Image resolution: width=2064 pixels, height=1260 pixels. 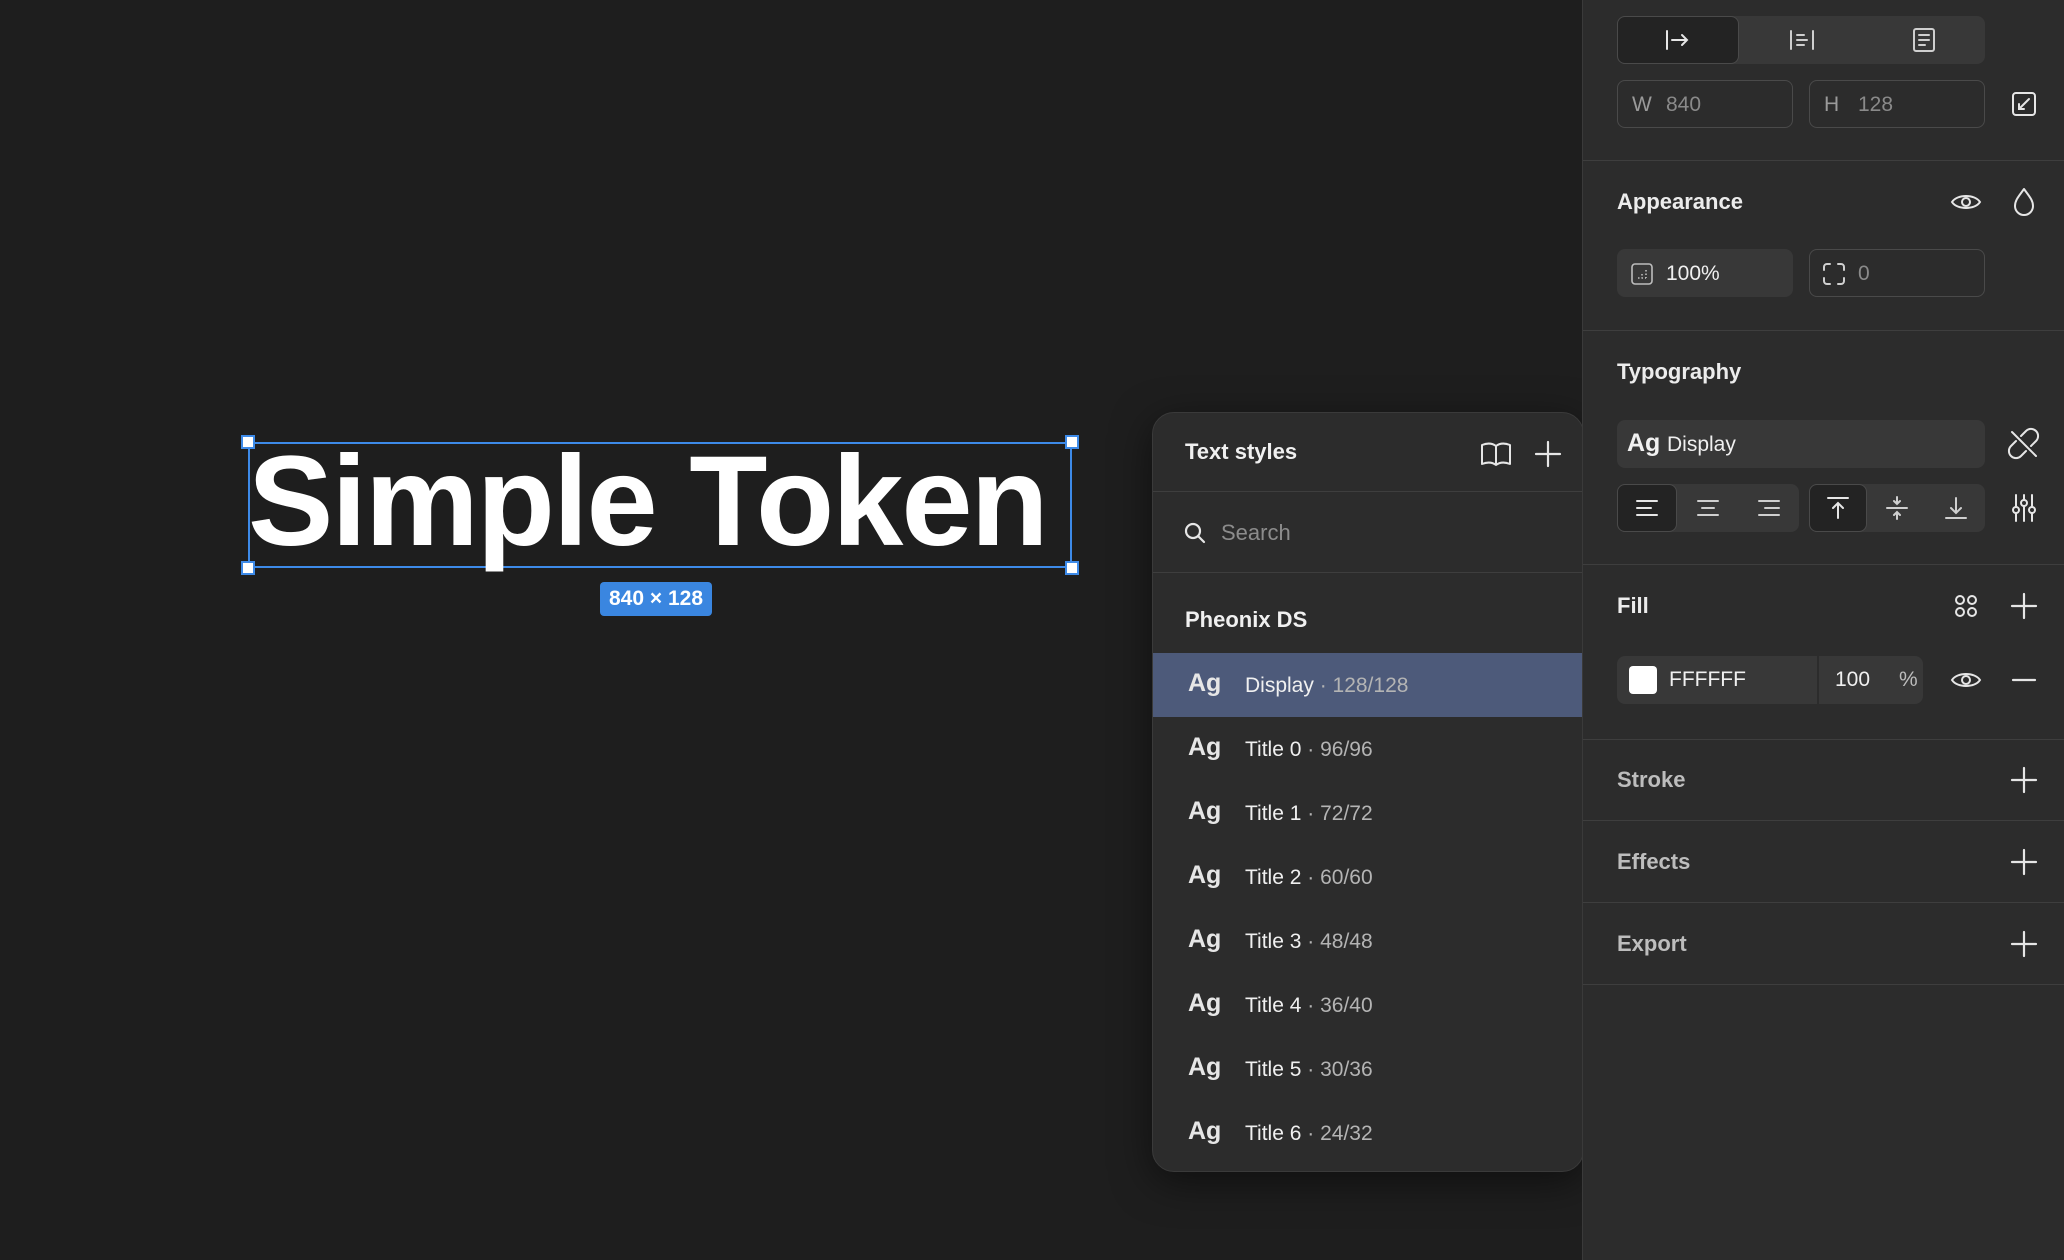 What do you see at coordinates (1337, 749) in the screenshot?
I see `text-style-item-meta: · 96/96` at bounding box center [1337, 749].